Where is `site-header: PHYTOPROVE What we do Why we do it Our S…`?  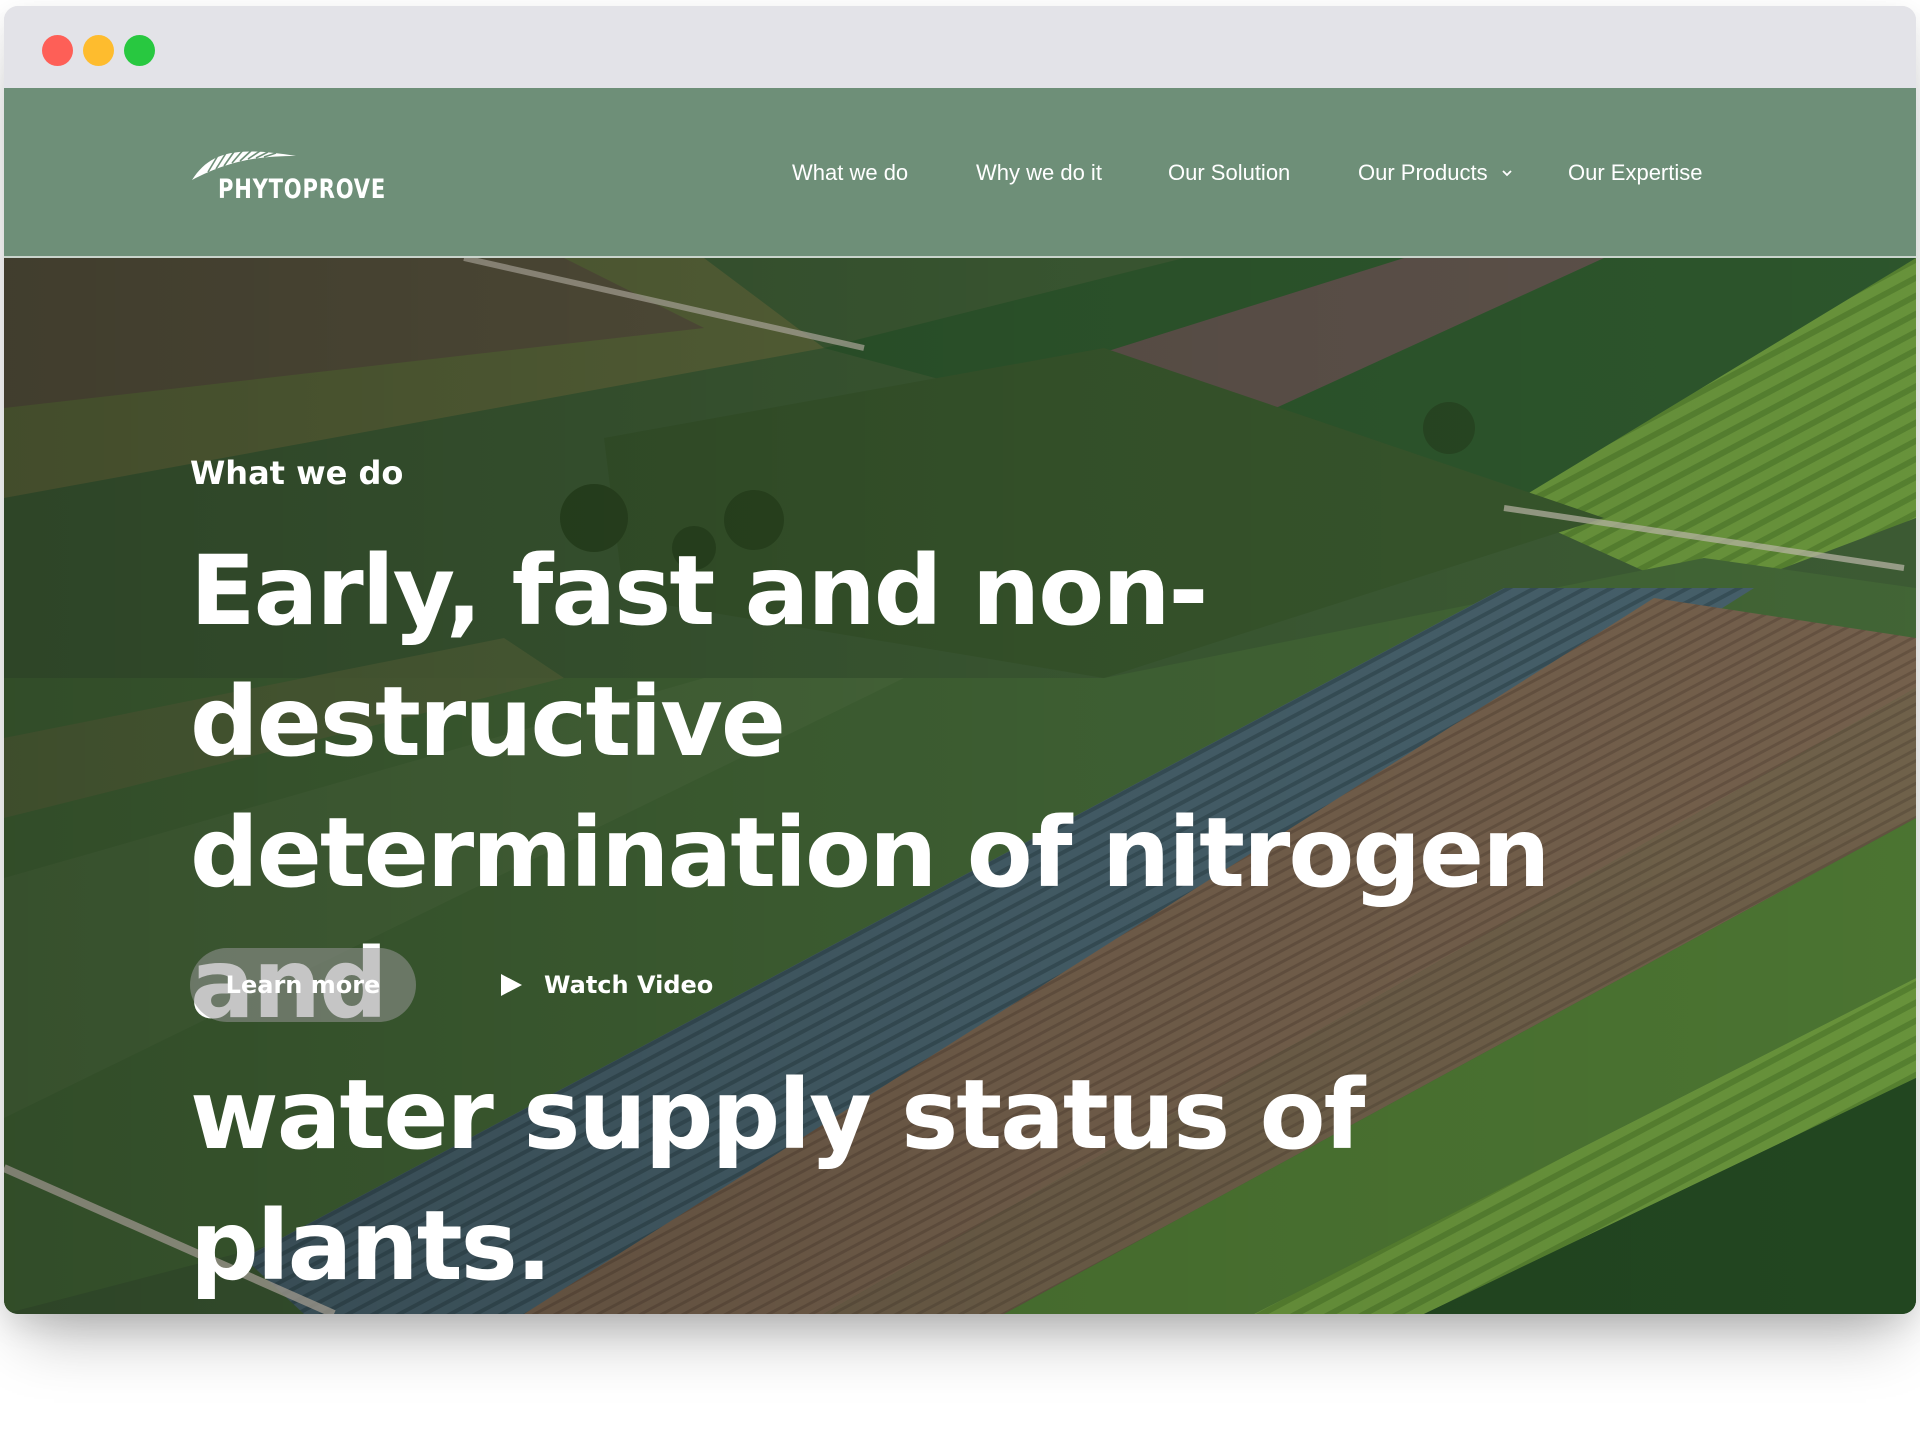
site-header: PHYTOPROVE What we do Why we do it Our S… is located at coordinates (960, 173).